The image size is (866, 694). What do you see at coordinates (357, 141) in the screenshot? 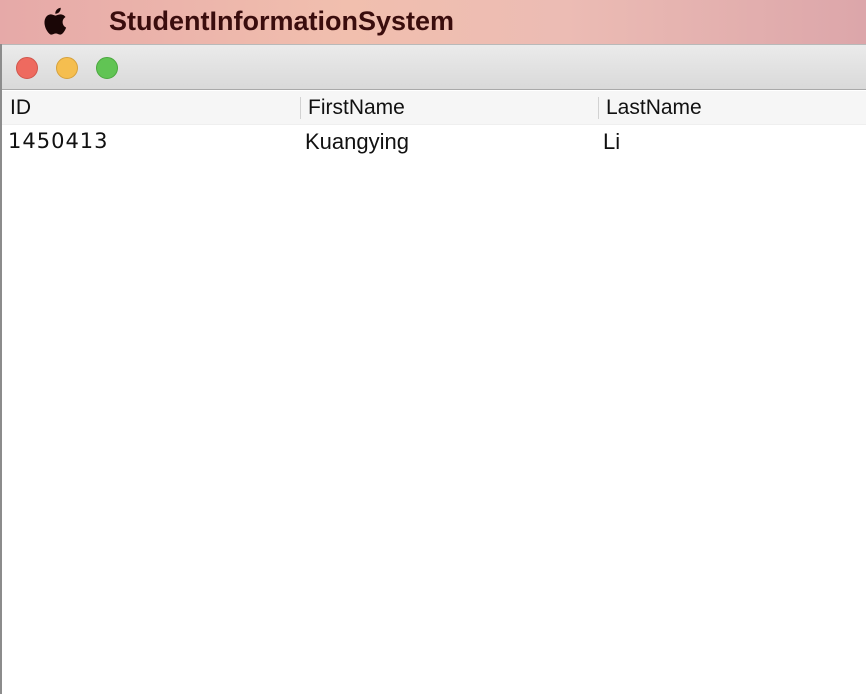
I see `cell-firstname: Kuangying` at bounding box center [357, 141].